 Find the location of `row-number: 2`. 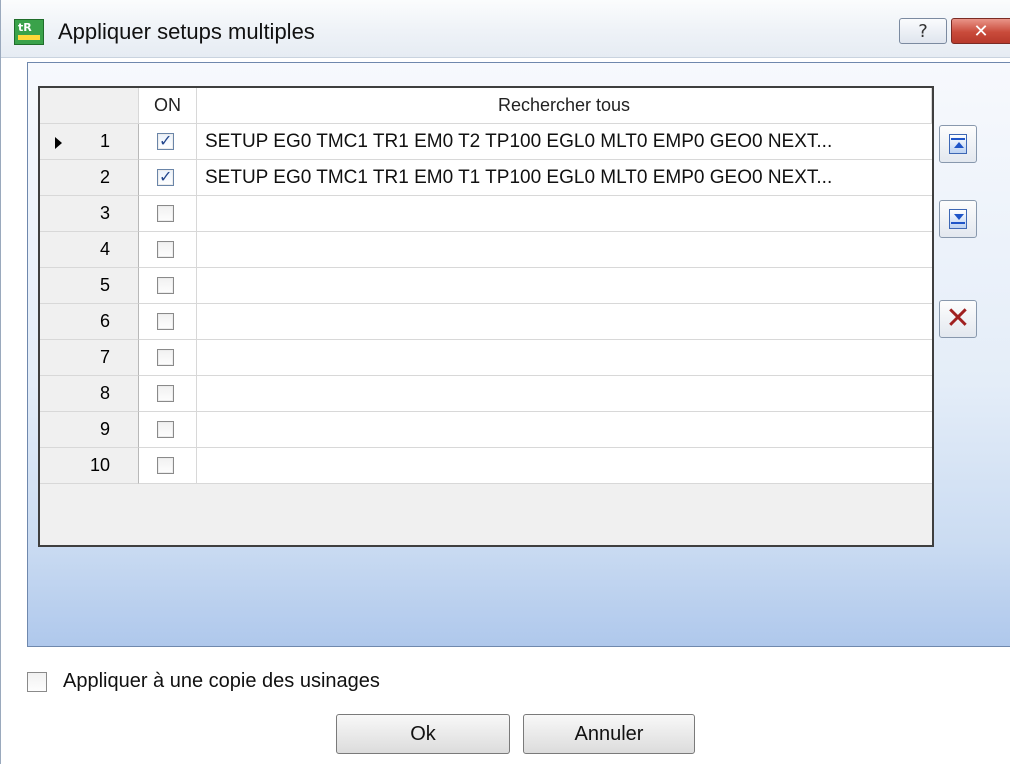

row-number: 2 is located at coordinates (89, 178).